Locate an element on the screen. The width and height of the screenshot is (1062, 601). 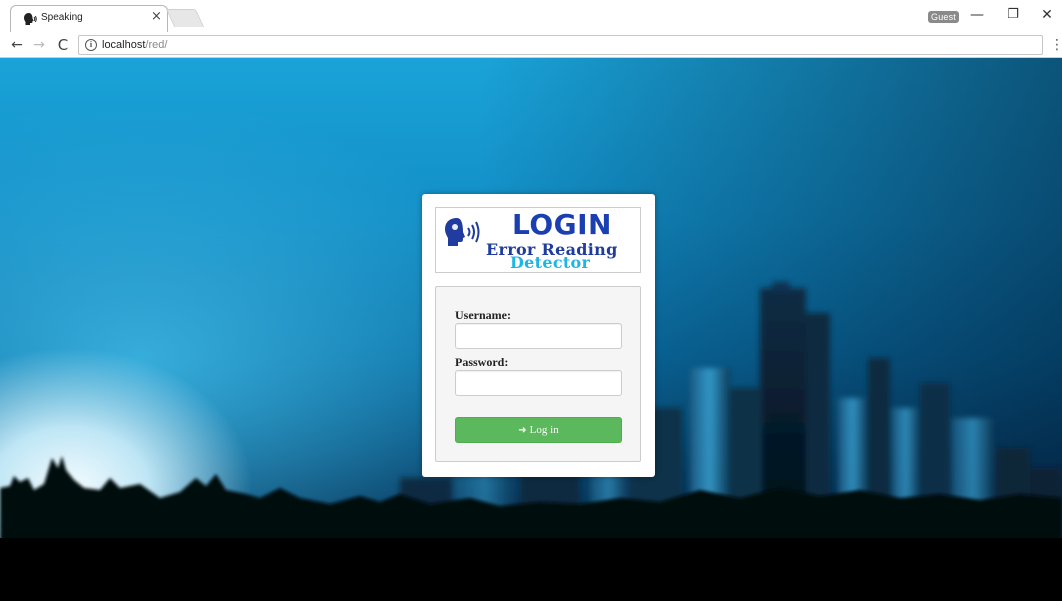
username-label: Username: is located at coordinates (483, 315).